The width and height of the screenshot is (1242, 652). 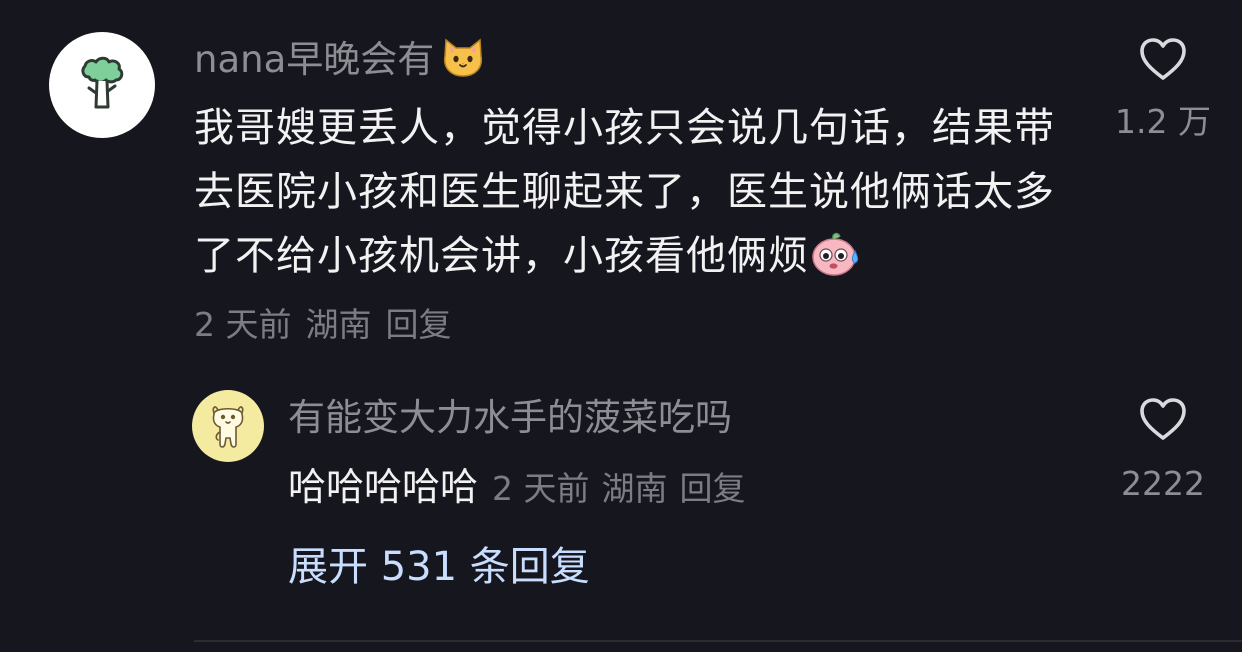 I want to click on comment-location: 湖南, so click(x=338, y=324).